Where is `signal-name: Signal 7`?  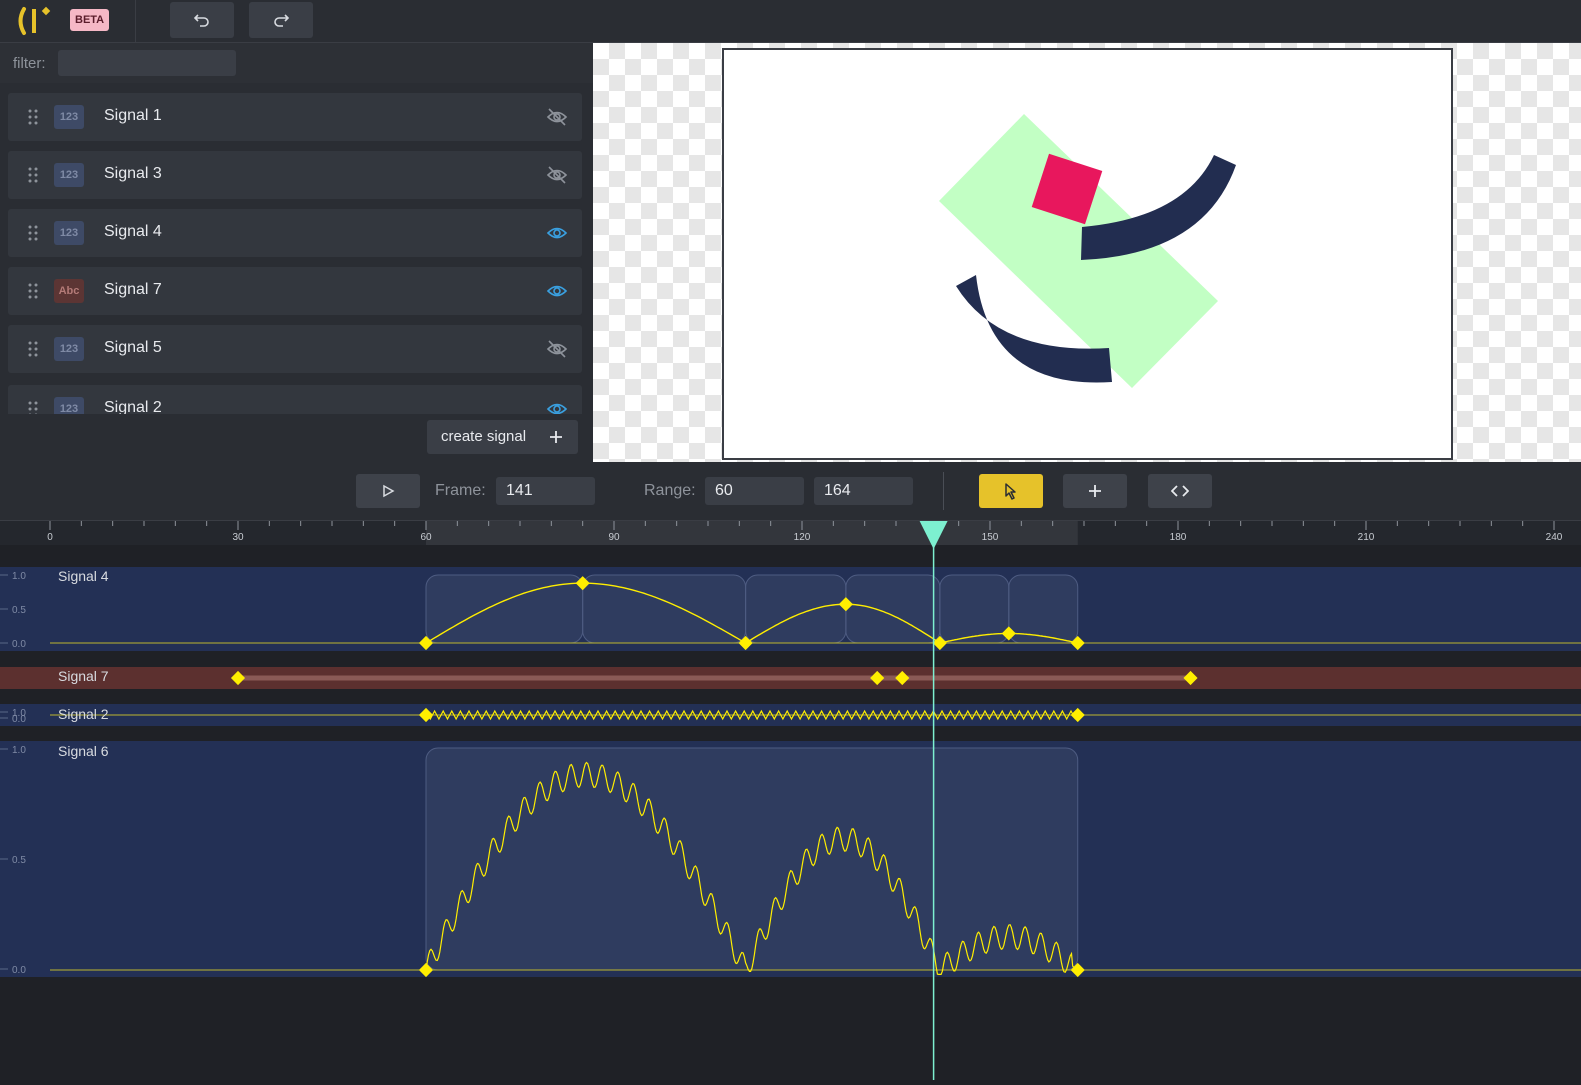 signal-name: Signal 7 is located at coordinates (133, 289).